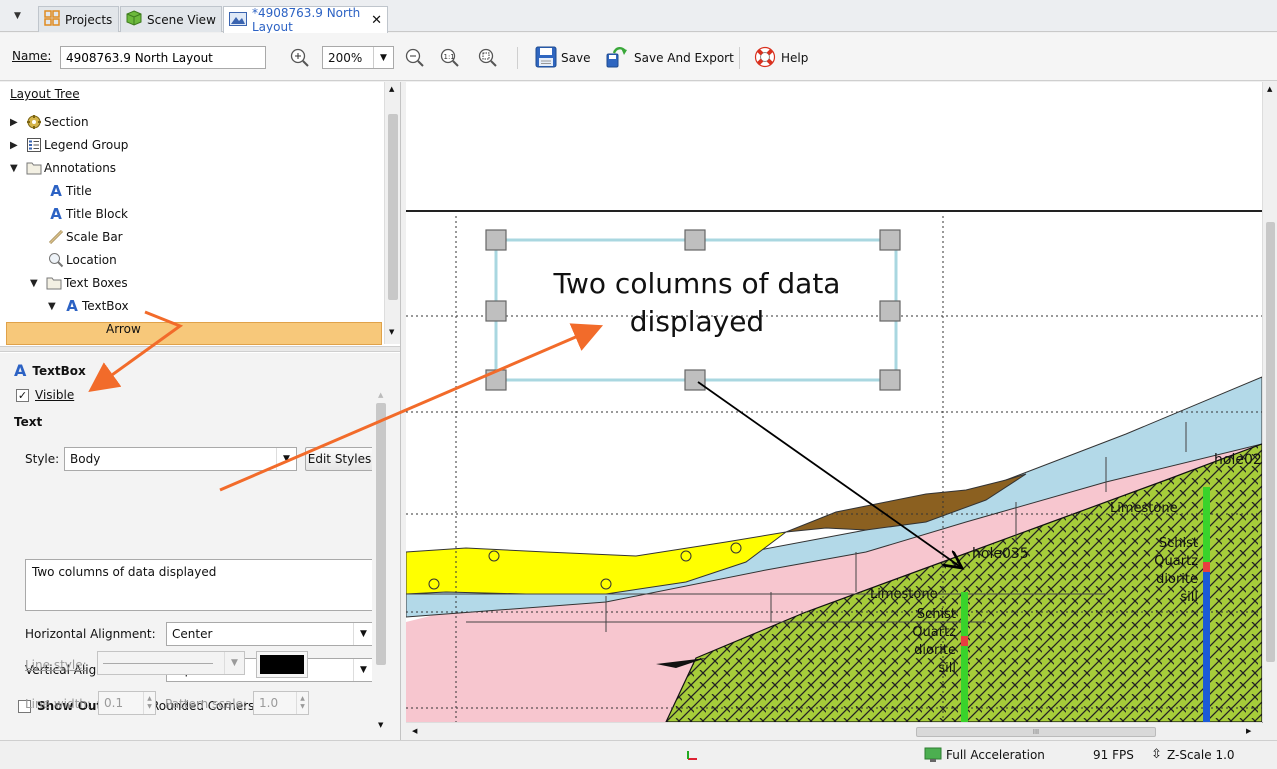 This screenshot has height=769, width=1277. I want to click on chevron-down-icon: ▼, so click(363, 670).